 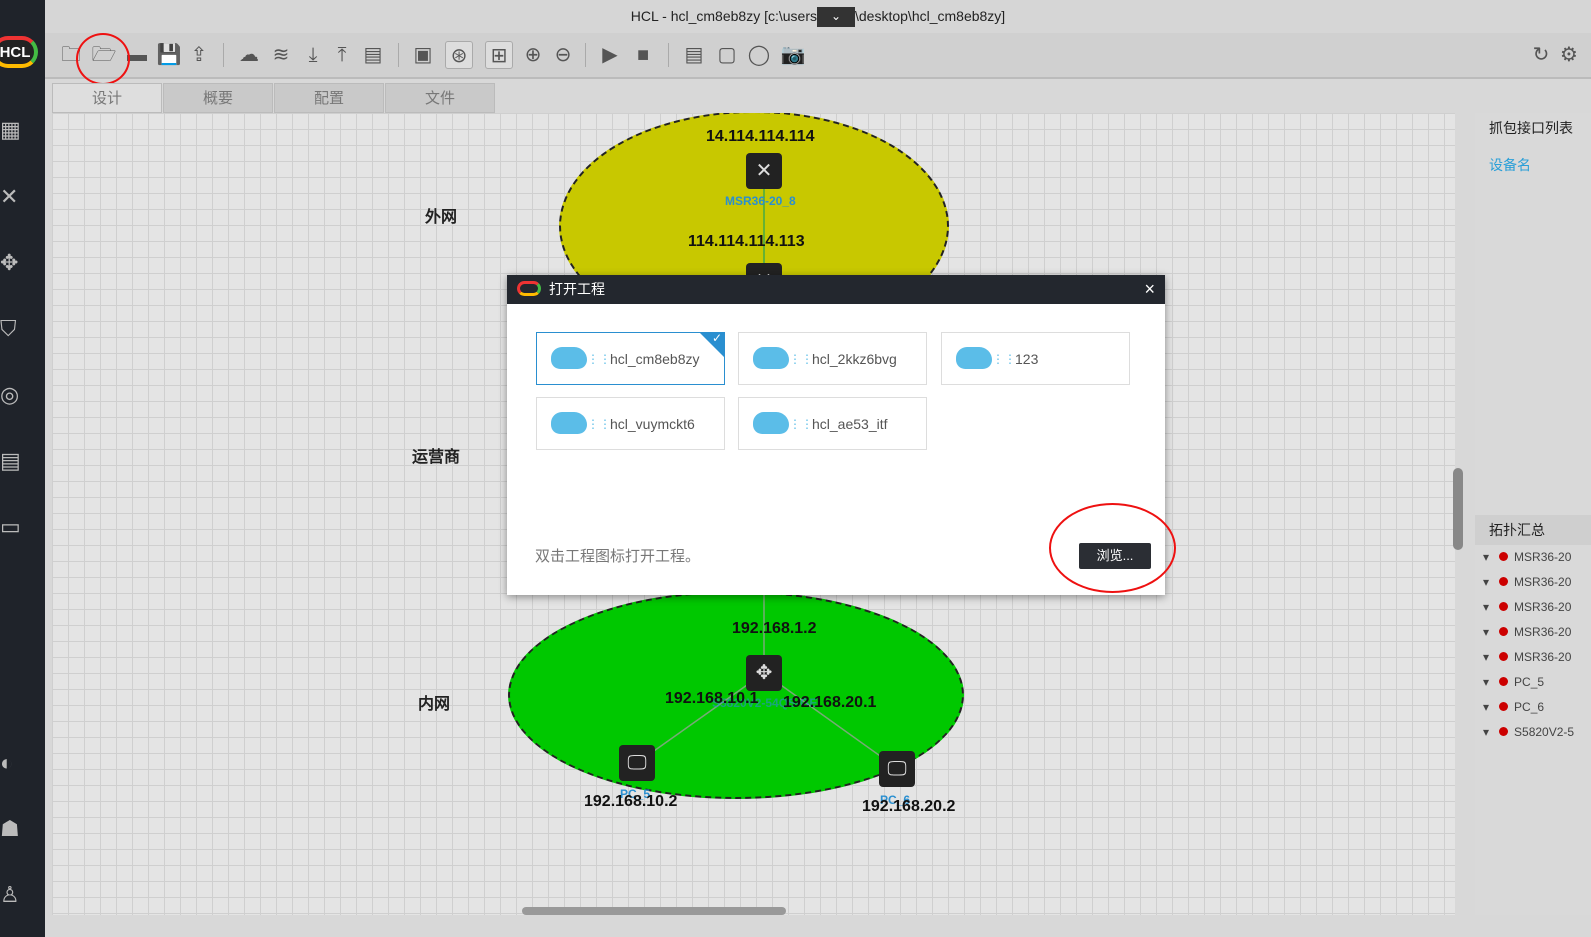 What do you see at coordinates (712, 698) in the screenshot?
I see `ip-label: 192.168.10.1` at bounding box center [712, 698].